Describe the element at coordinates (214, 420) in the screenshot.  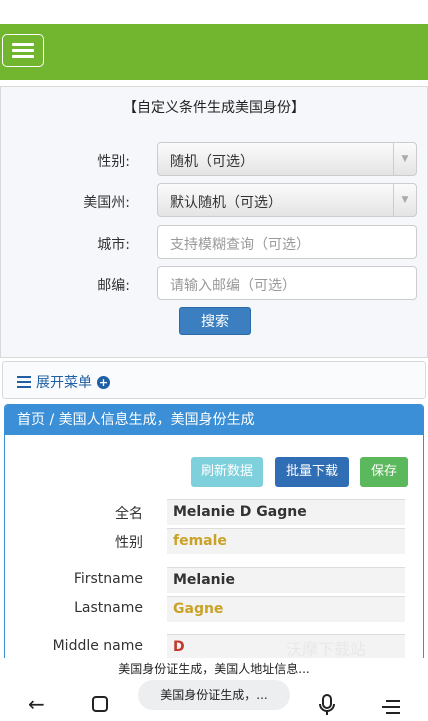
I see `breadcrumb: 首页 / 美国人信息生成，美国身份生成` at that location.